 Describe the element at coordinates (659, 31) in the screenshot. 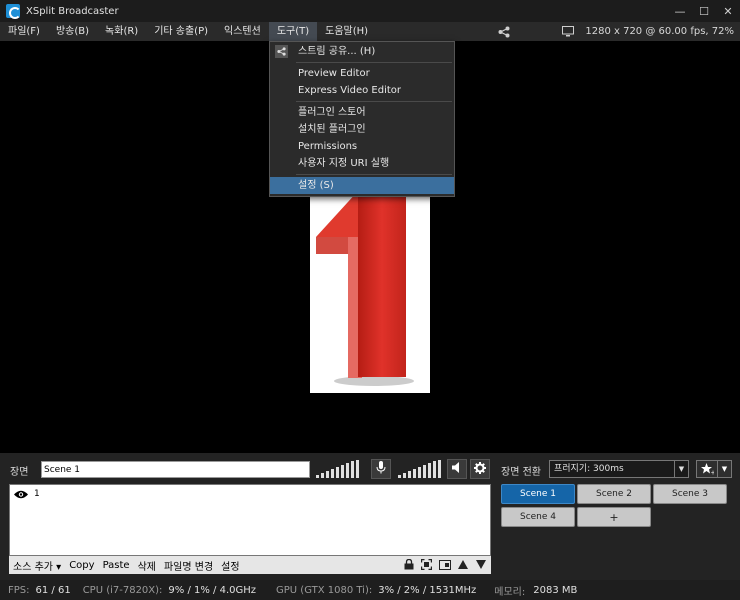

I see `resolution-readout: 1280 x 720 @ 60.00 fps, 72%` at that location.